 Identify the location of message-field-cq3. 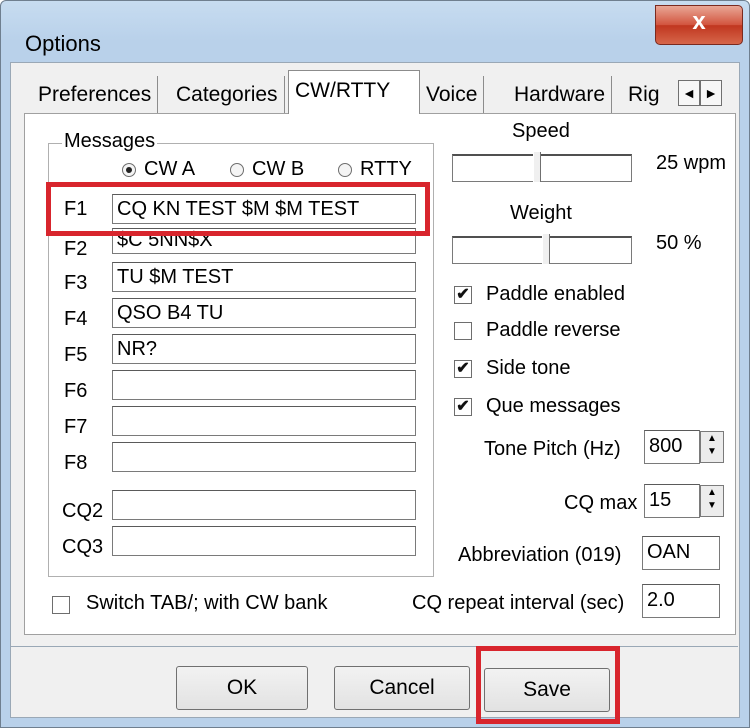
(264, 541).